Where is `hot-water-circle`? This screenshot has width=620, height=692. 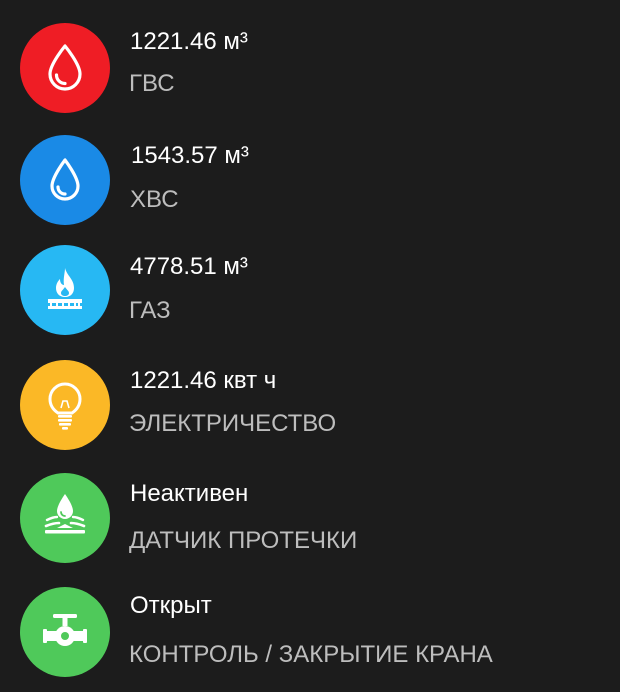 hot-water-circle is located at coordinates (65, 68).